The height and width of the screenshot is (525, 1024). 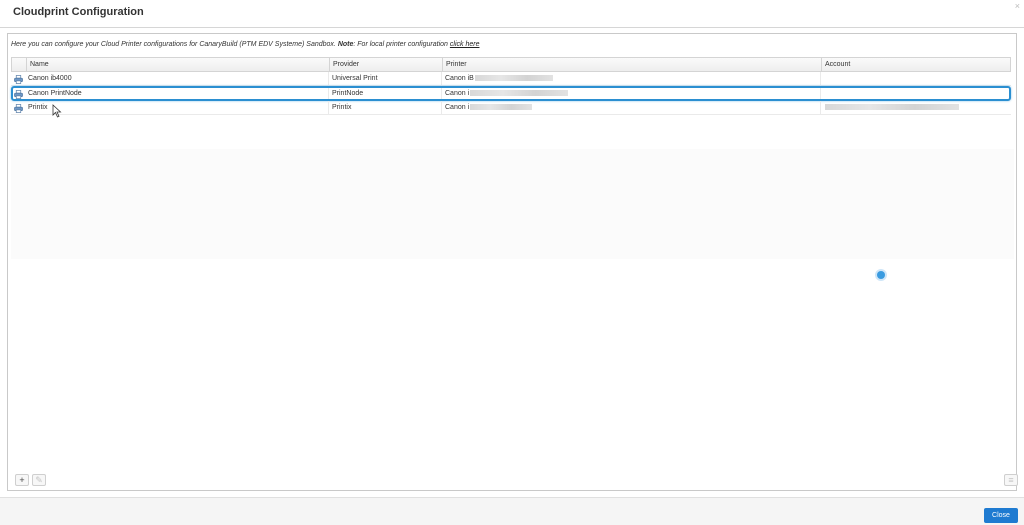 I want to click on header-name: Name, so click(x=177, y=64).